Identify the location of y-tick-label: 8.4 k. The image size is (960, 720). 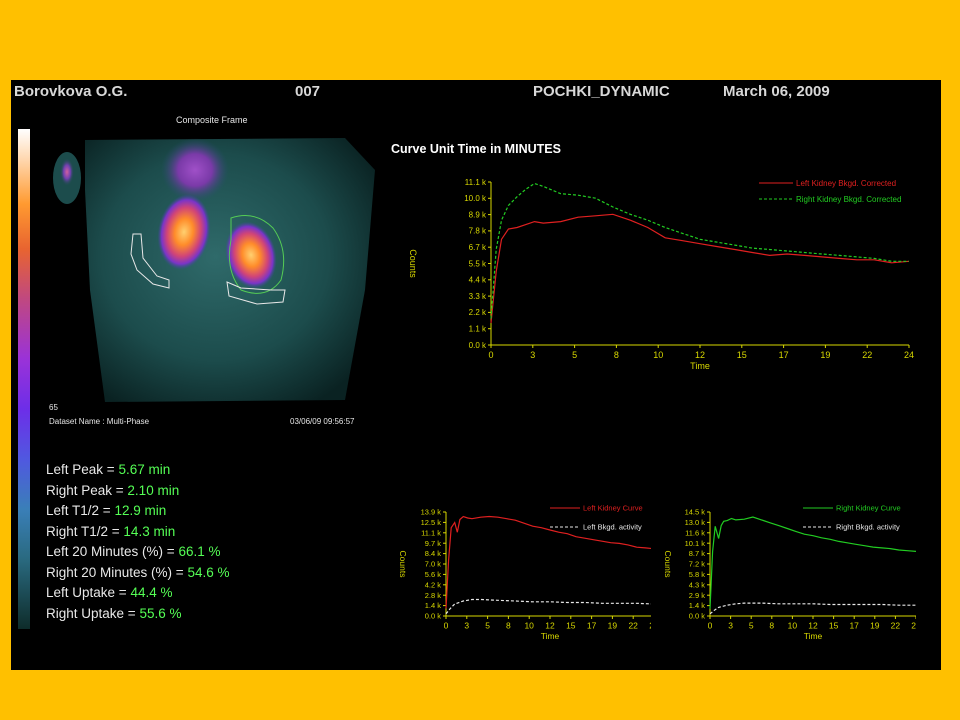
(433, 553).